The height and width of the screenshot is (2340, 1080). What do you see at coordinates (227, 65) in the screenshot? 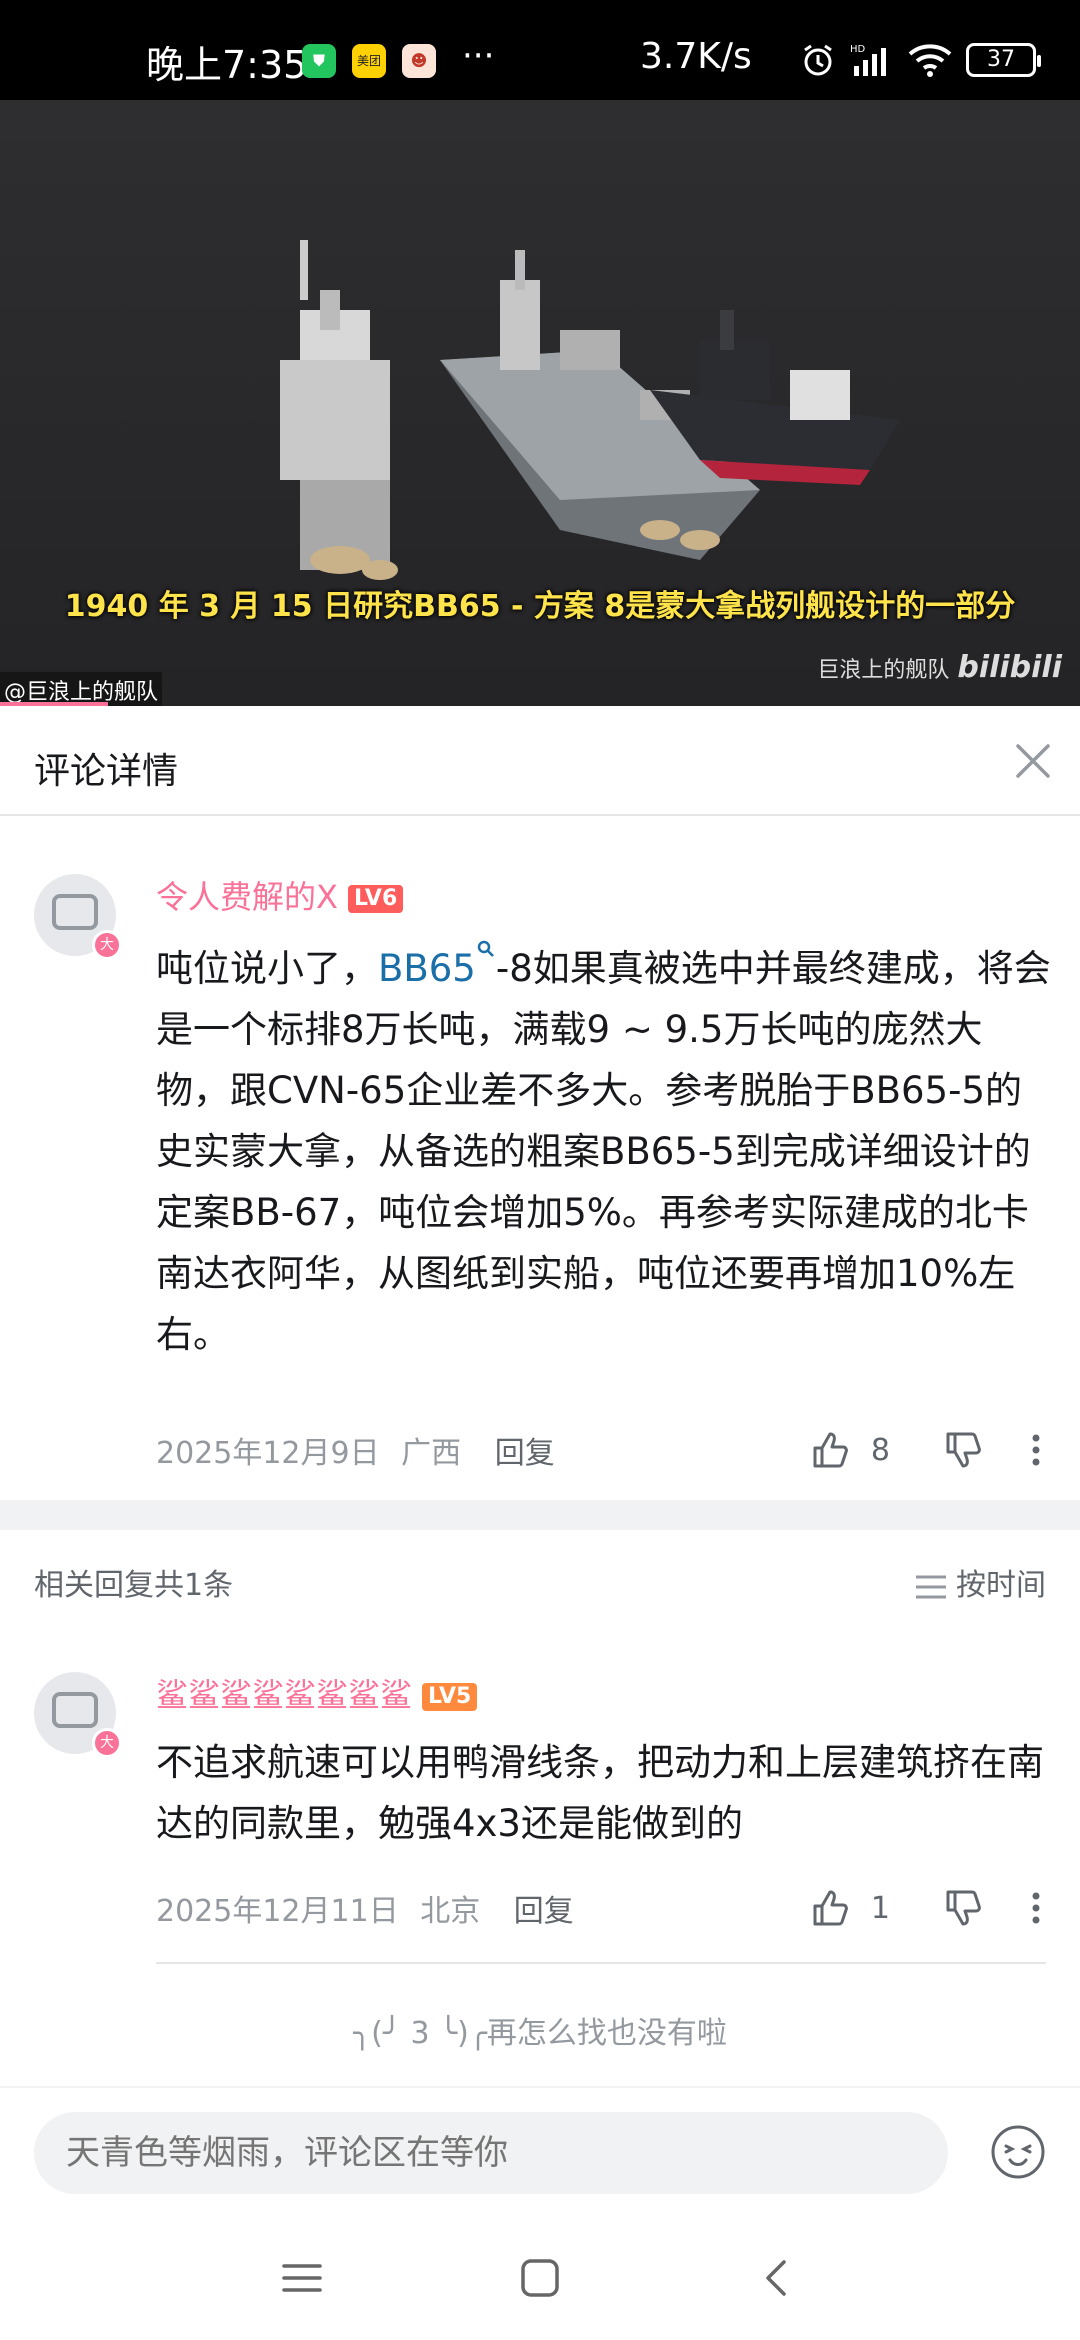
I see `status-time: 晚上7:35` at bounding box center [227, 65].